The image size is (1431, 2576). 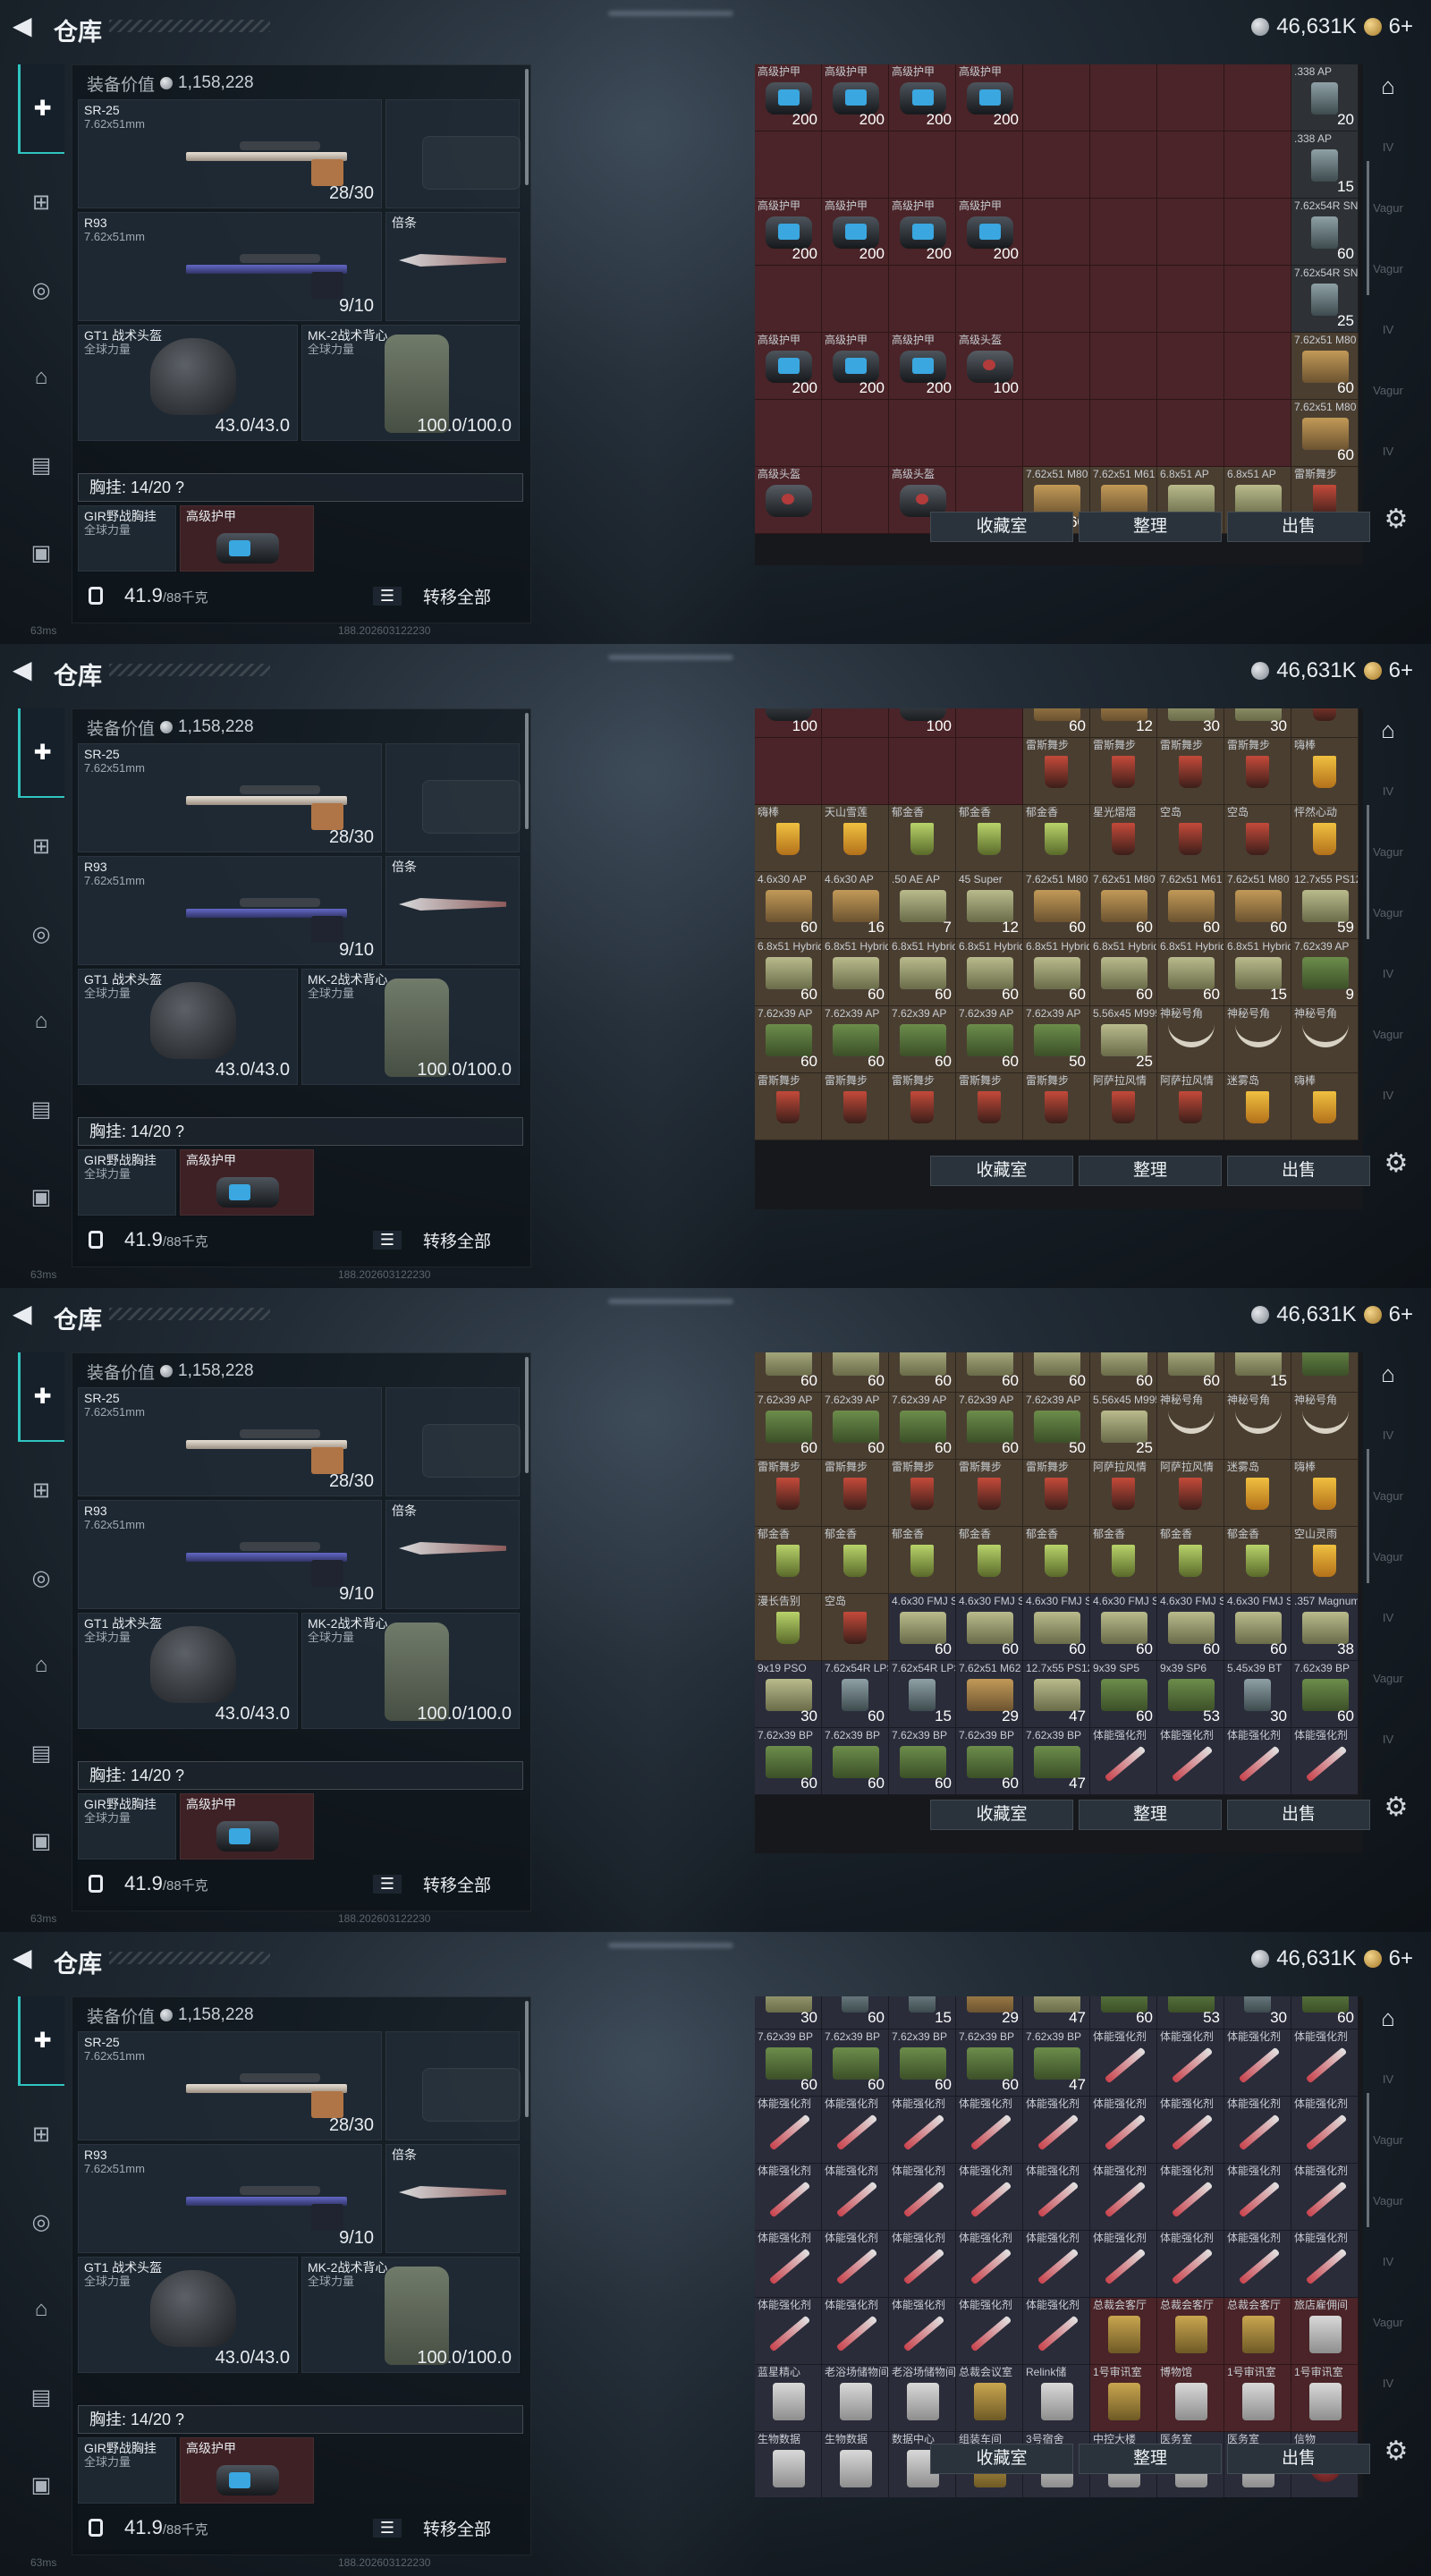 What do you see at coordinates (1056, 2063) in the screenshot?
I see `inventory-item: 7.62x39 BP 47` at bounding box center [1056, 2063].